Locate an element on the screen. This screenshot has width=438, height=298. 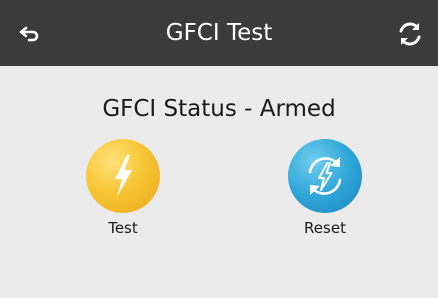
lightning-bolt-icon is located at coordinates (123, 176).